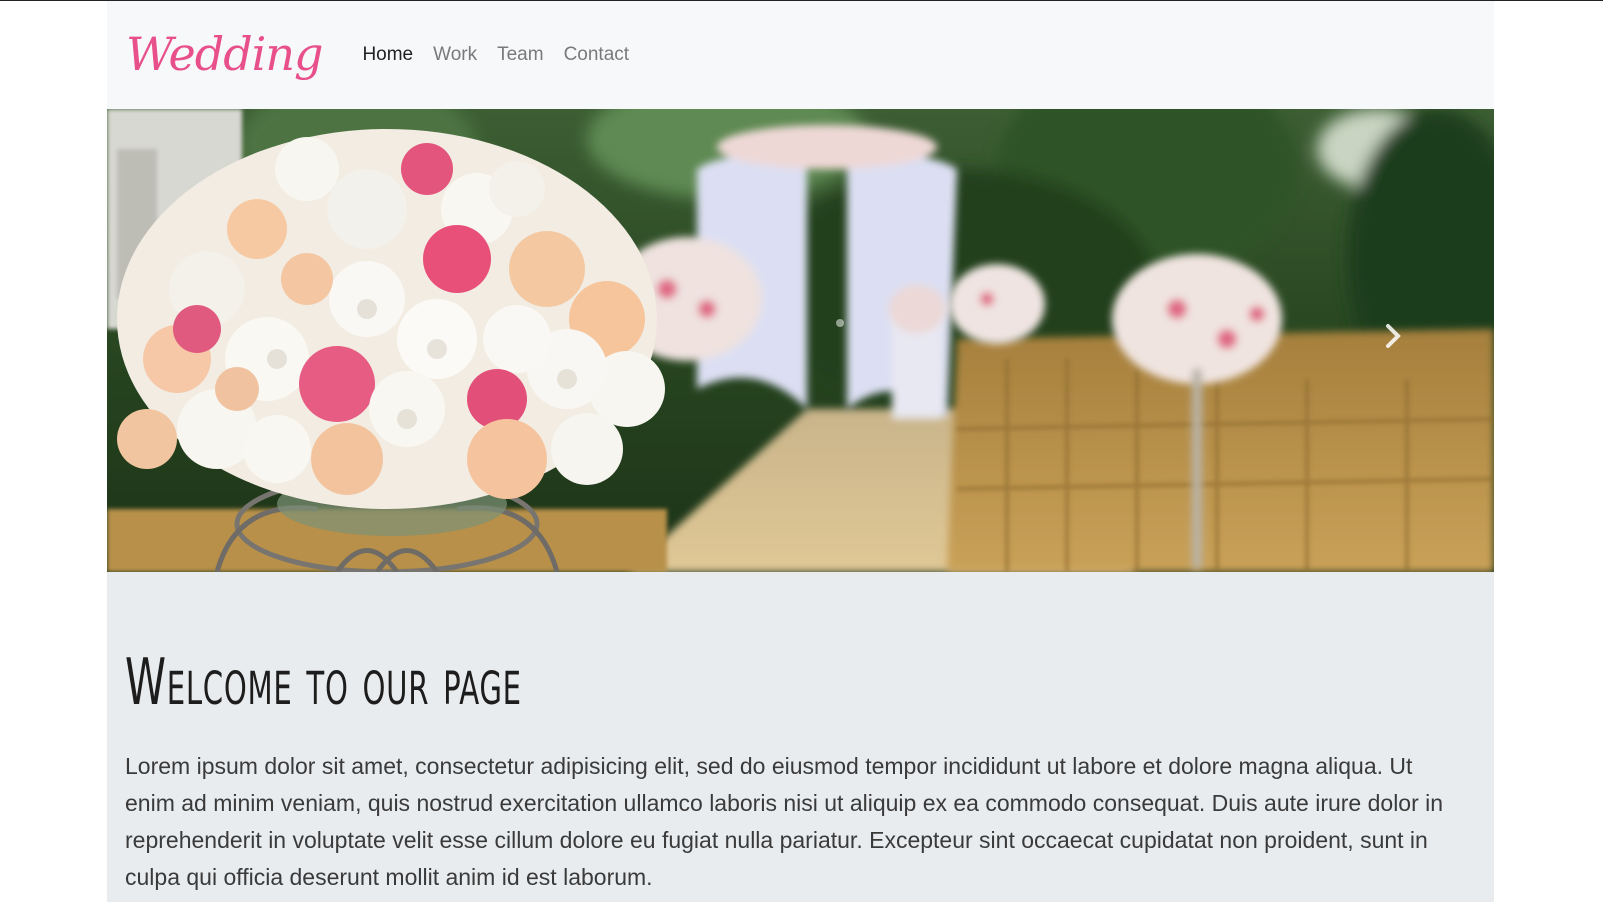  I want to click on nav-link-team: Team, so click(520, 55).